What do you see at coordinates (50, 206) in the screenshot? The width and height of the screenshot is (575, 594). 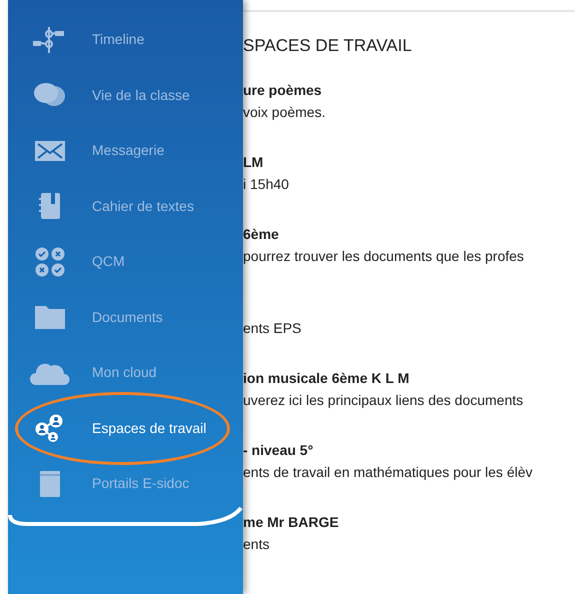 I see `notebook-icon` at bounding box center [50, 206].